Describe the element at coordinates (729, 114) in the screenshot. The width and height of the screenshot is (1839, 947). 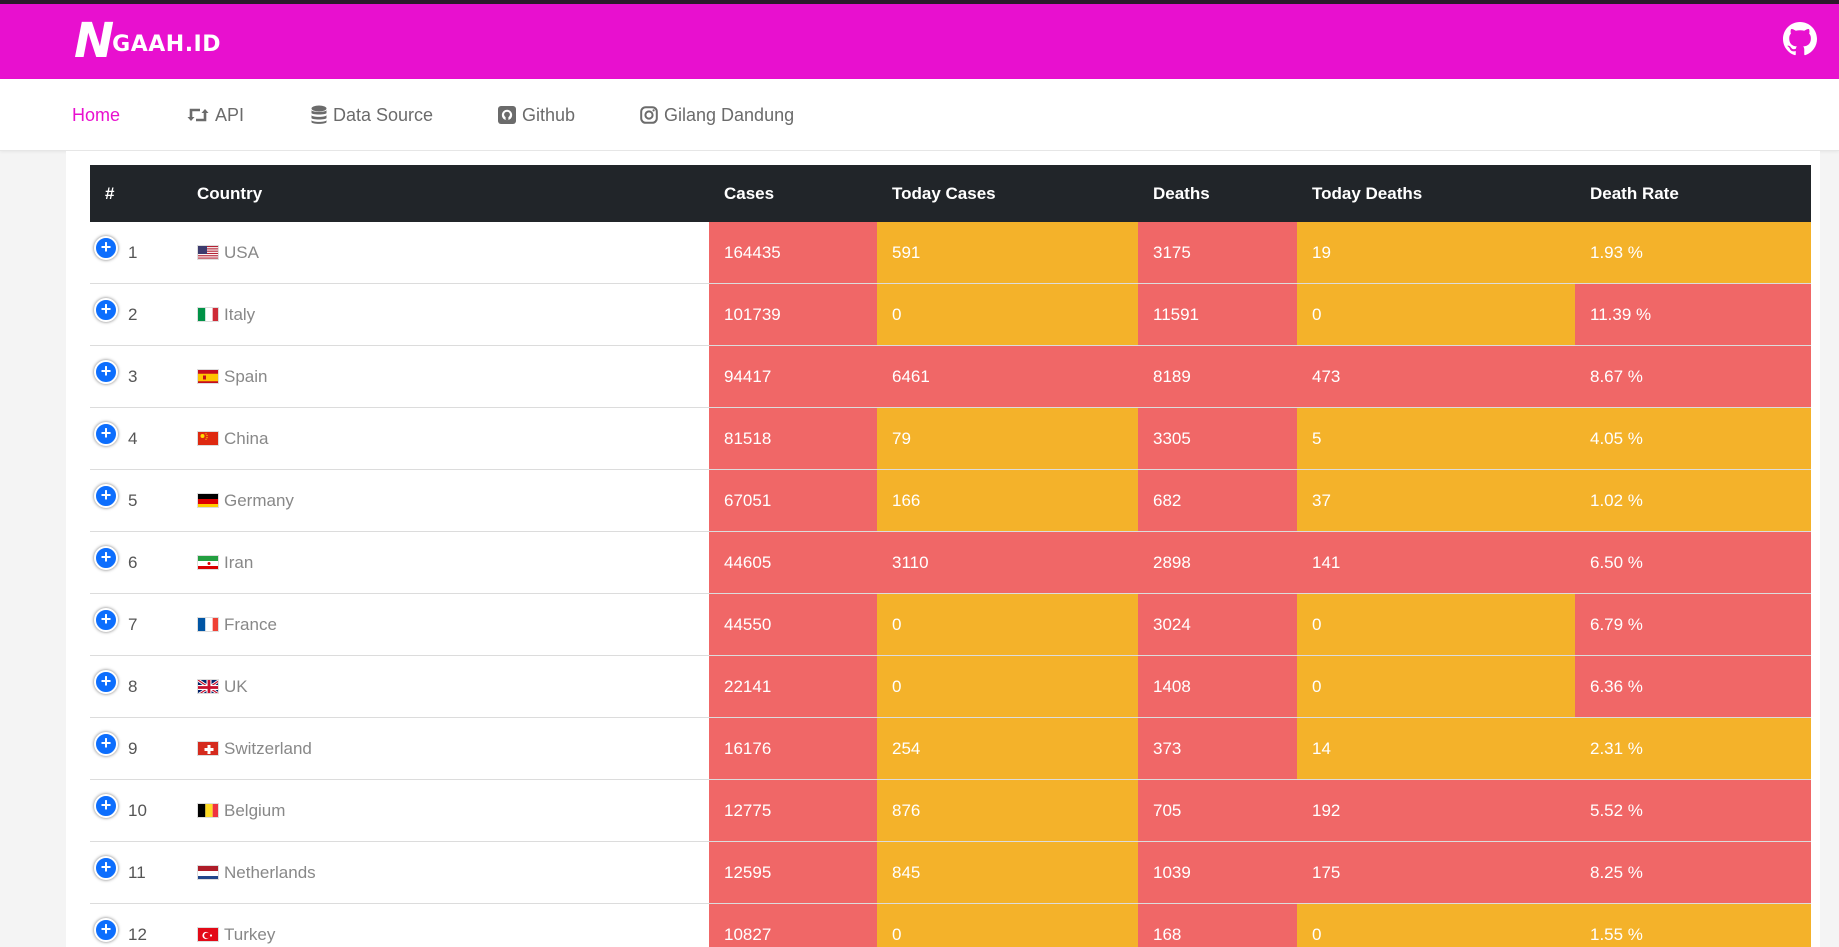
I see `nav-instagram-label: Gilang Dandung` at that location.